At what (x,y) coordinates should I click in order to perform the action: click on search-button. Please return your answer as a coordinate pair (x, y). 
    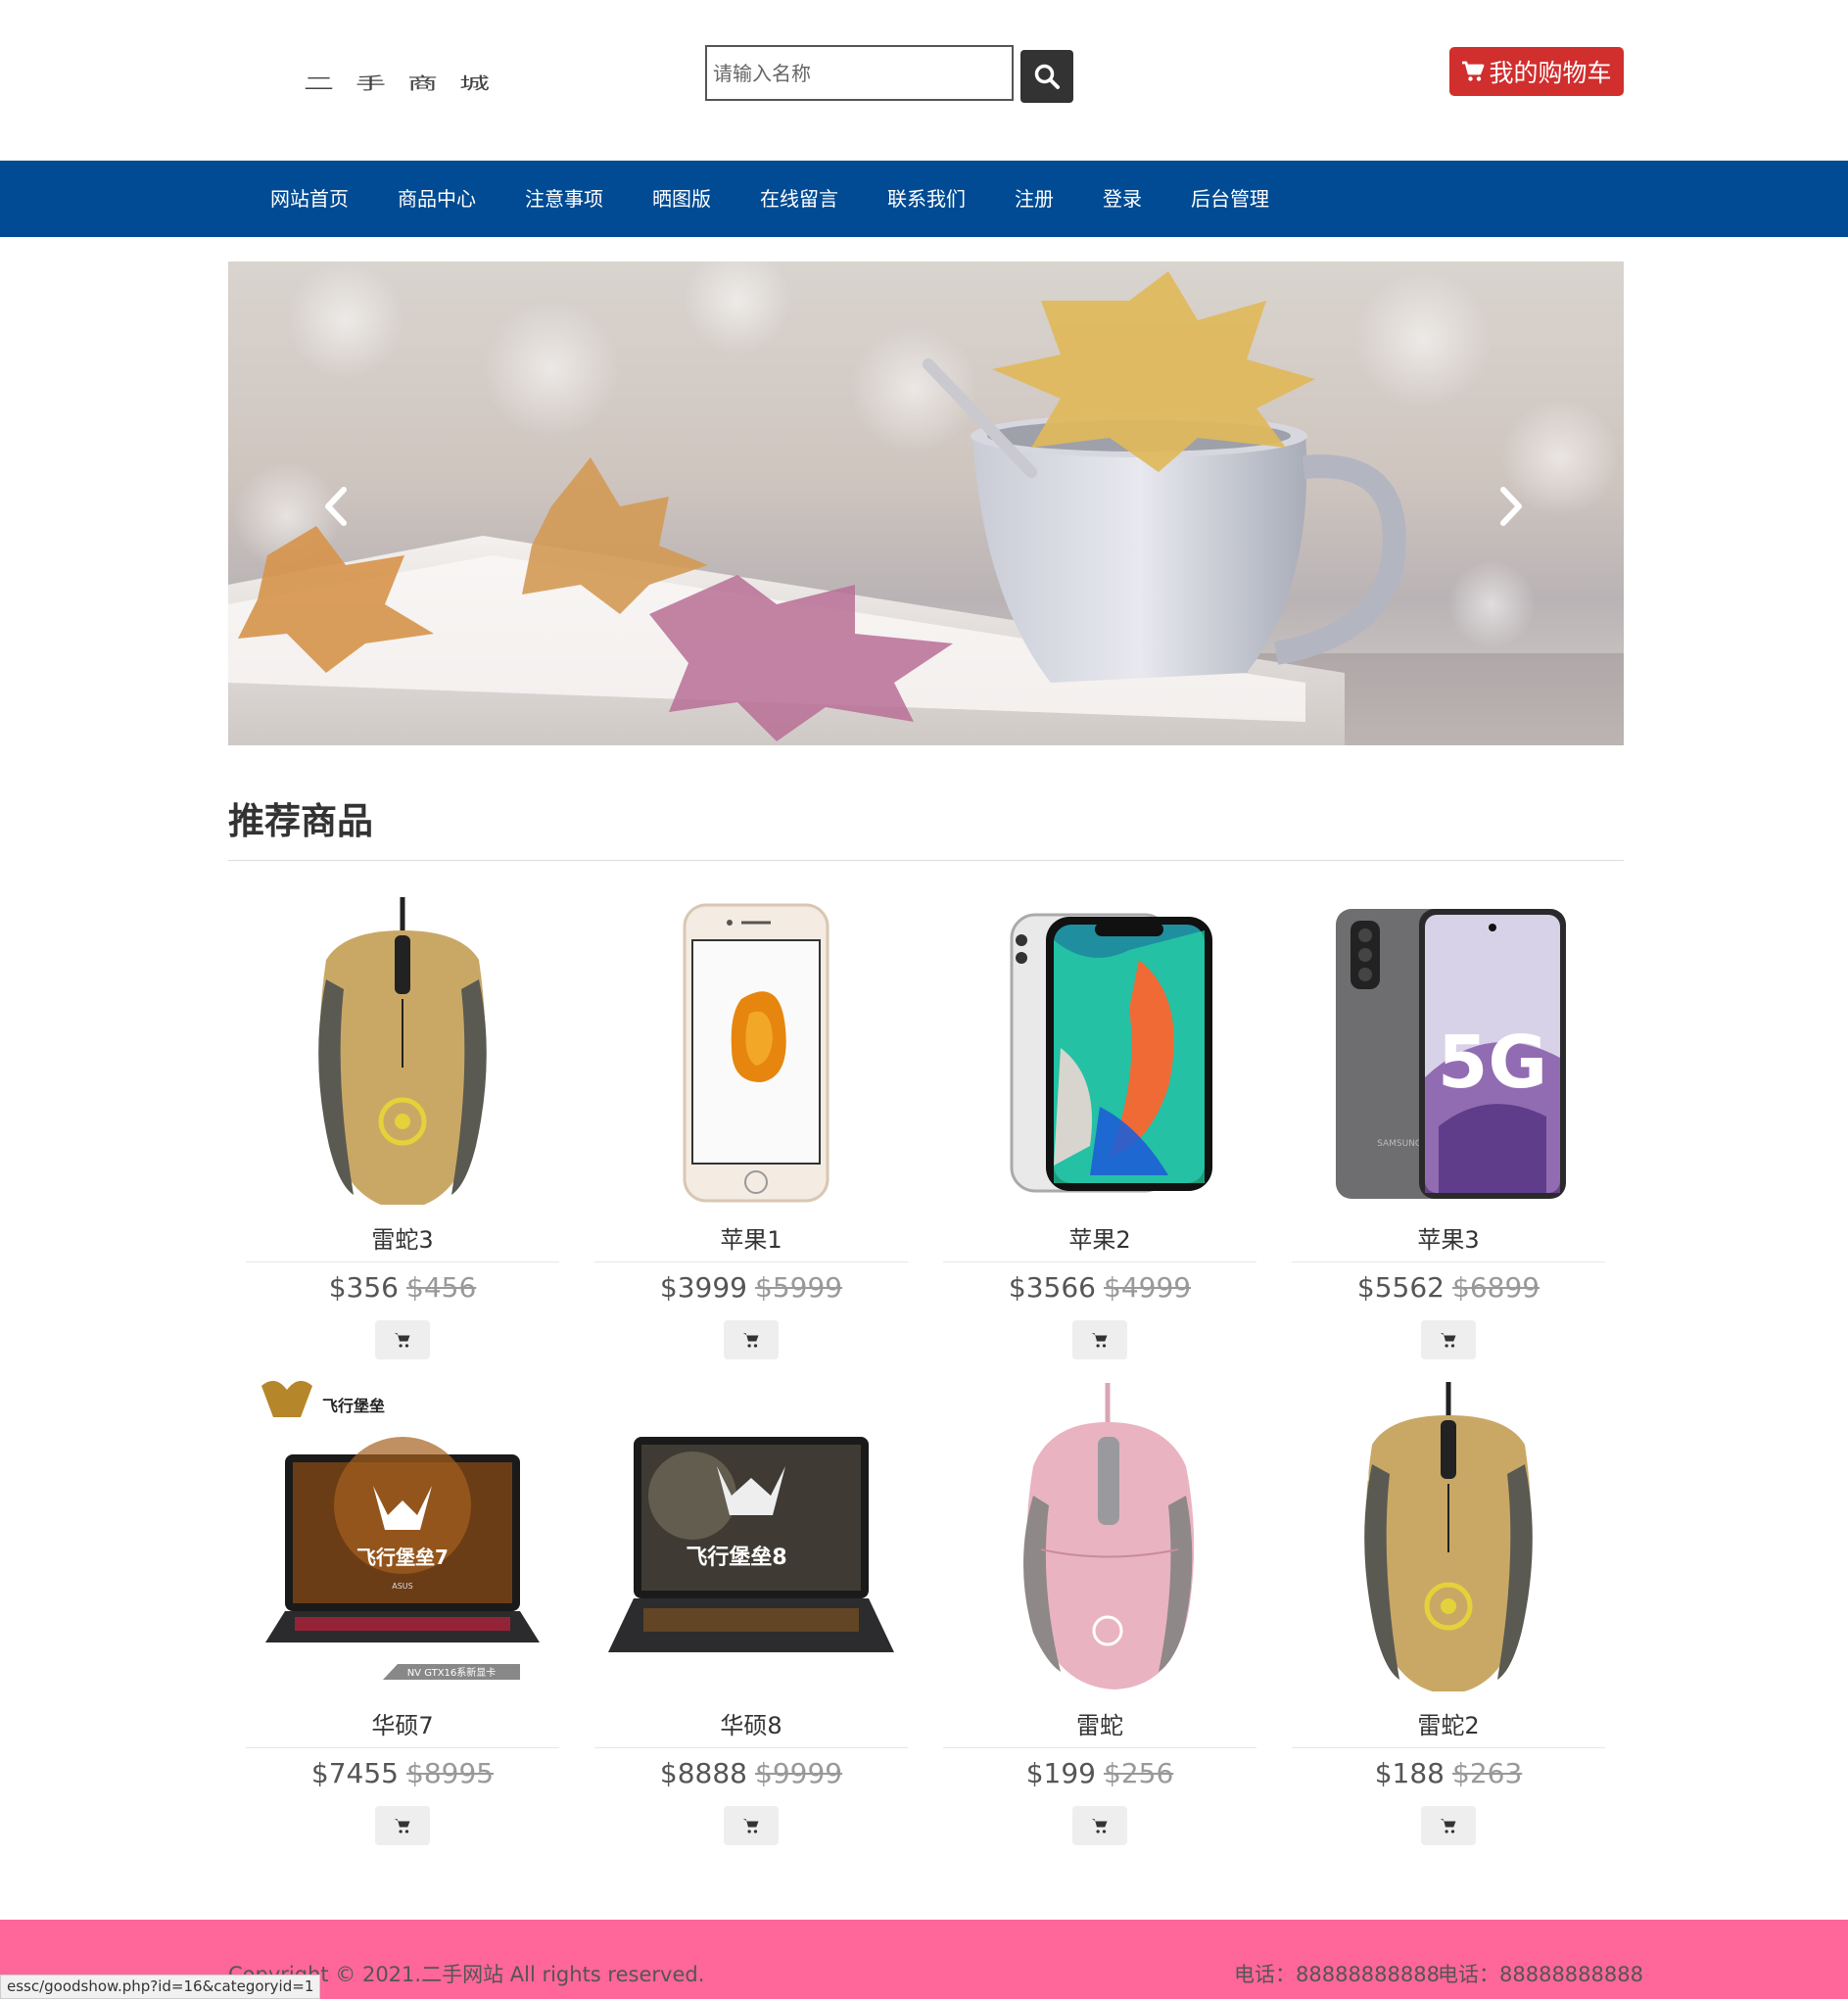
    Looking at the image, I should click on (1046, 76).